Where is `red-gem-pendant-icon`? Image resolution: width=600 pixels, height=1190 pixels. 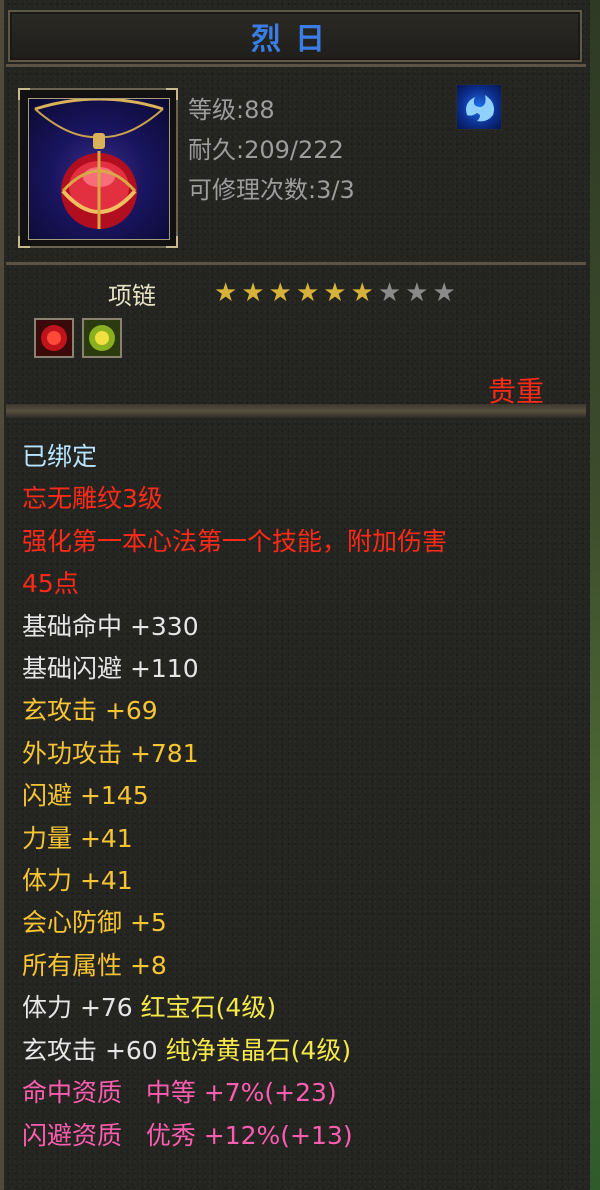 red-gem-pendant-icon is located at coordinates (99, 168).